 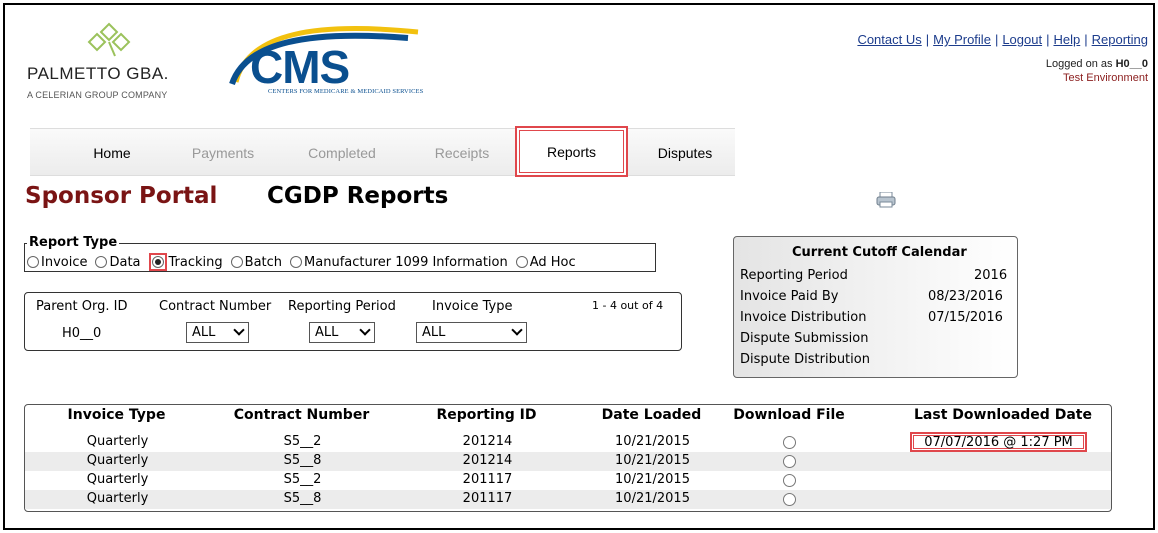 What do you see at coordinates (97, 95) in the screenshot?
I see `palmetto-tagline: A CELERIAN GROUP COMPANY` at bounding box center [97, 95].